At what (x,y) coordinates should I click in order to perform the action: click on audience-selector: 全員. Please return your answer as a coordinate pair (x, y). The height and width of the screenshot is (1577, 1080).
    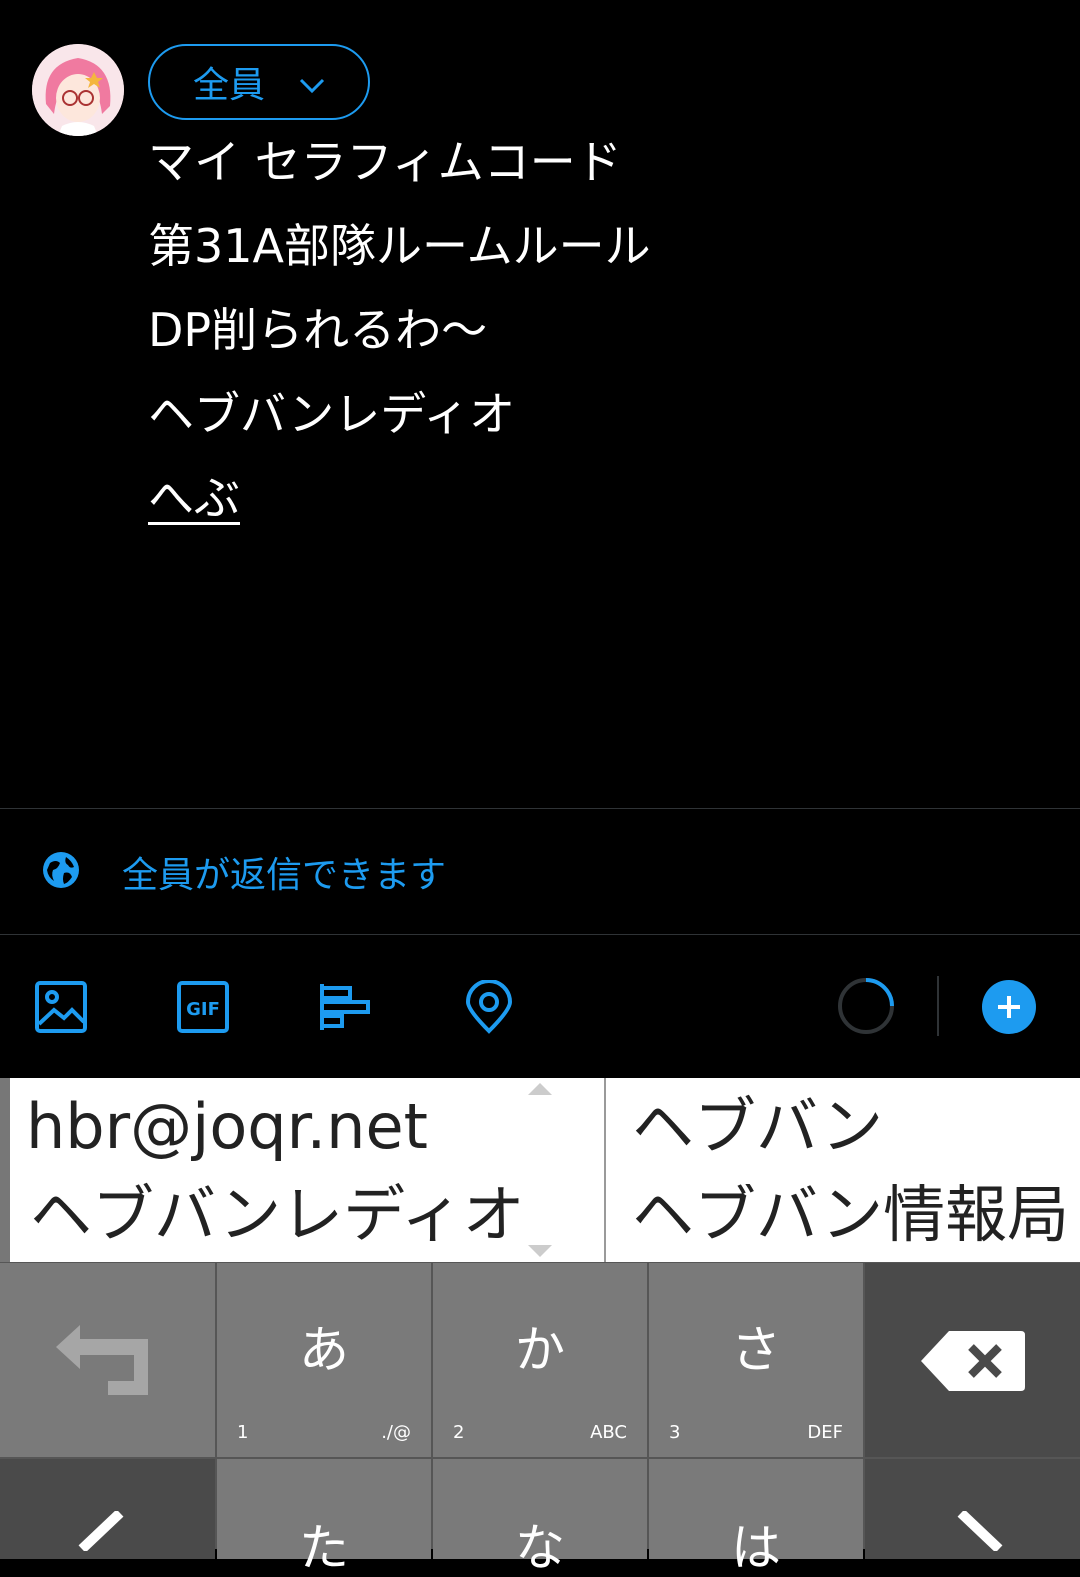
    Looking at the image, I should click on (259, 82).